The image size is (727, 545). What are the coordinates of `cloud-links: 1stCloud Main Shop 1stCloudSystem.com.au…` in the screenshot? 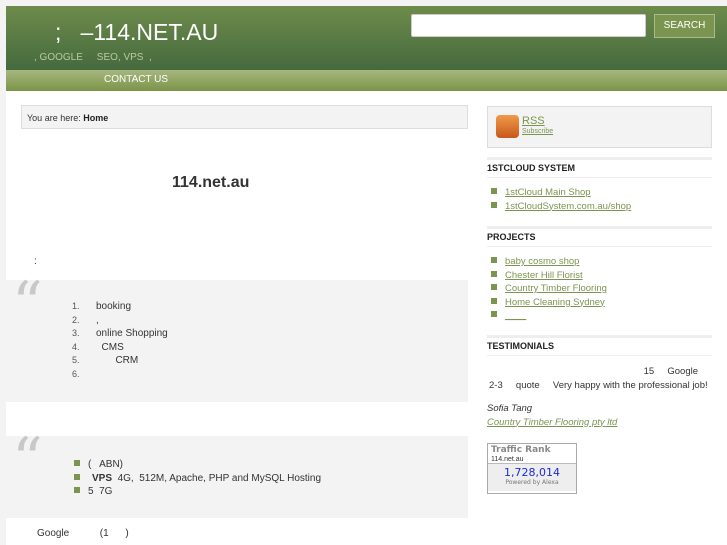 It's located at (561, 199).